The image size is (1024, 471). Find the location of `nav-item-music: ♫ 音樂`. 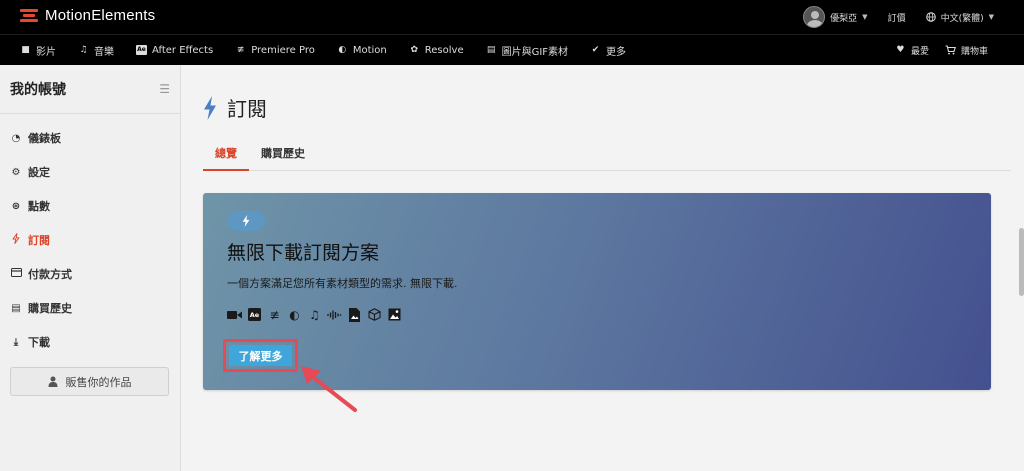

nav-item-music: ♫ 音樂 is located at coordinates (96, 50).